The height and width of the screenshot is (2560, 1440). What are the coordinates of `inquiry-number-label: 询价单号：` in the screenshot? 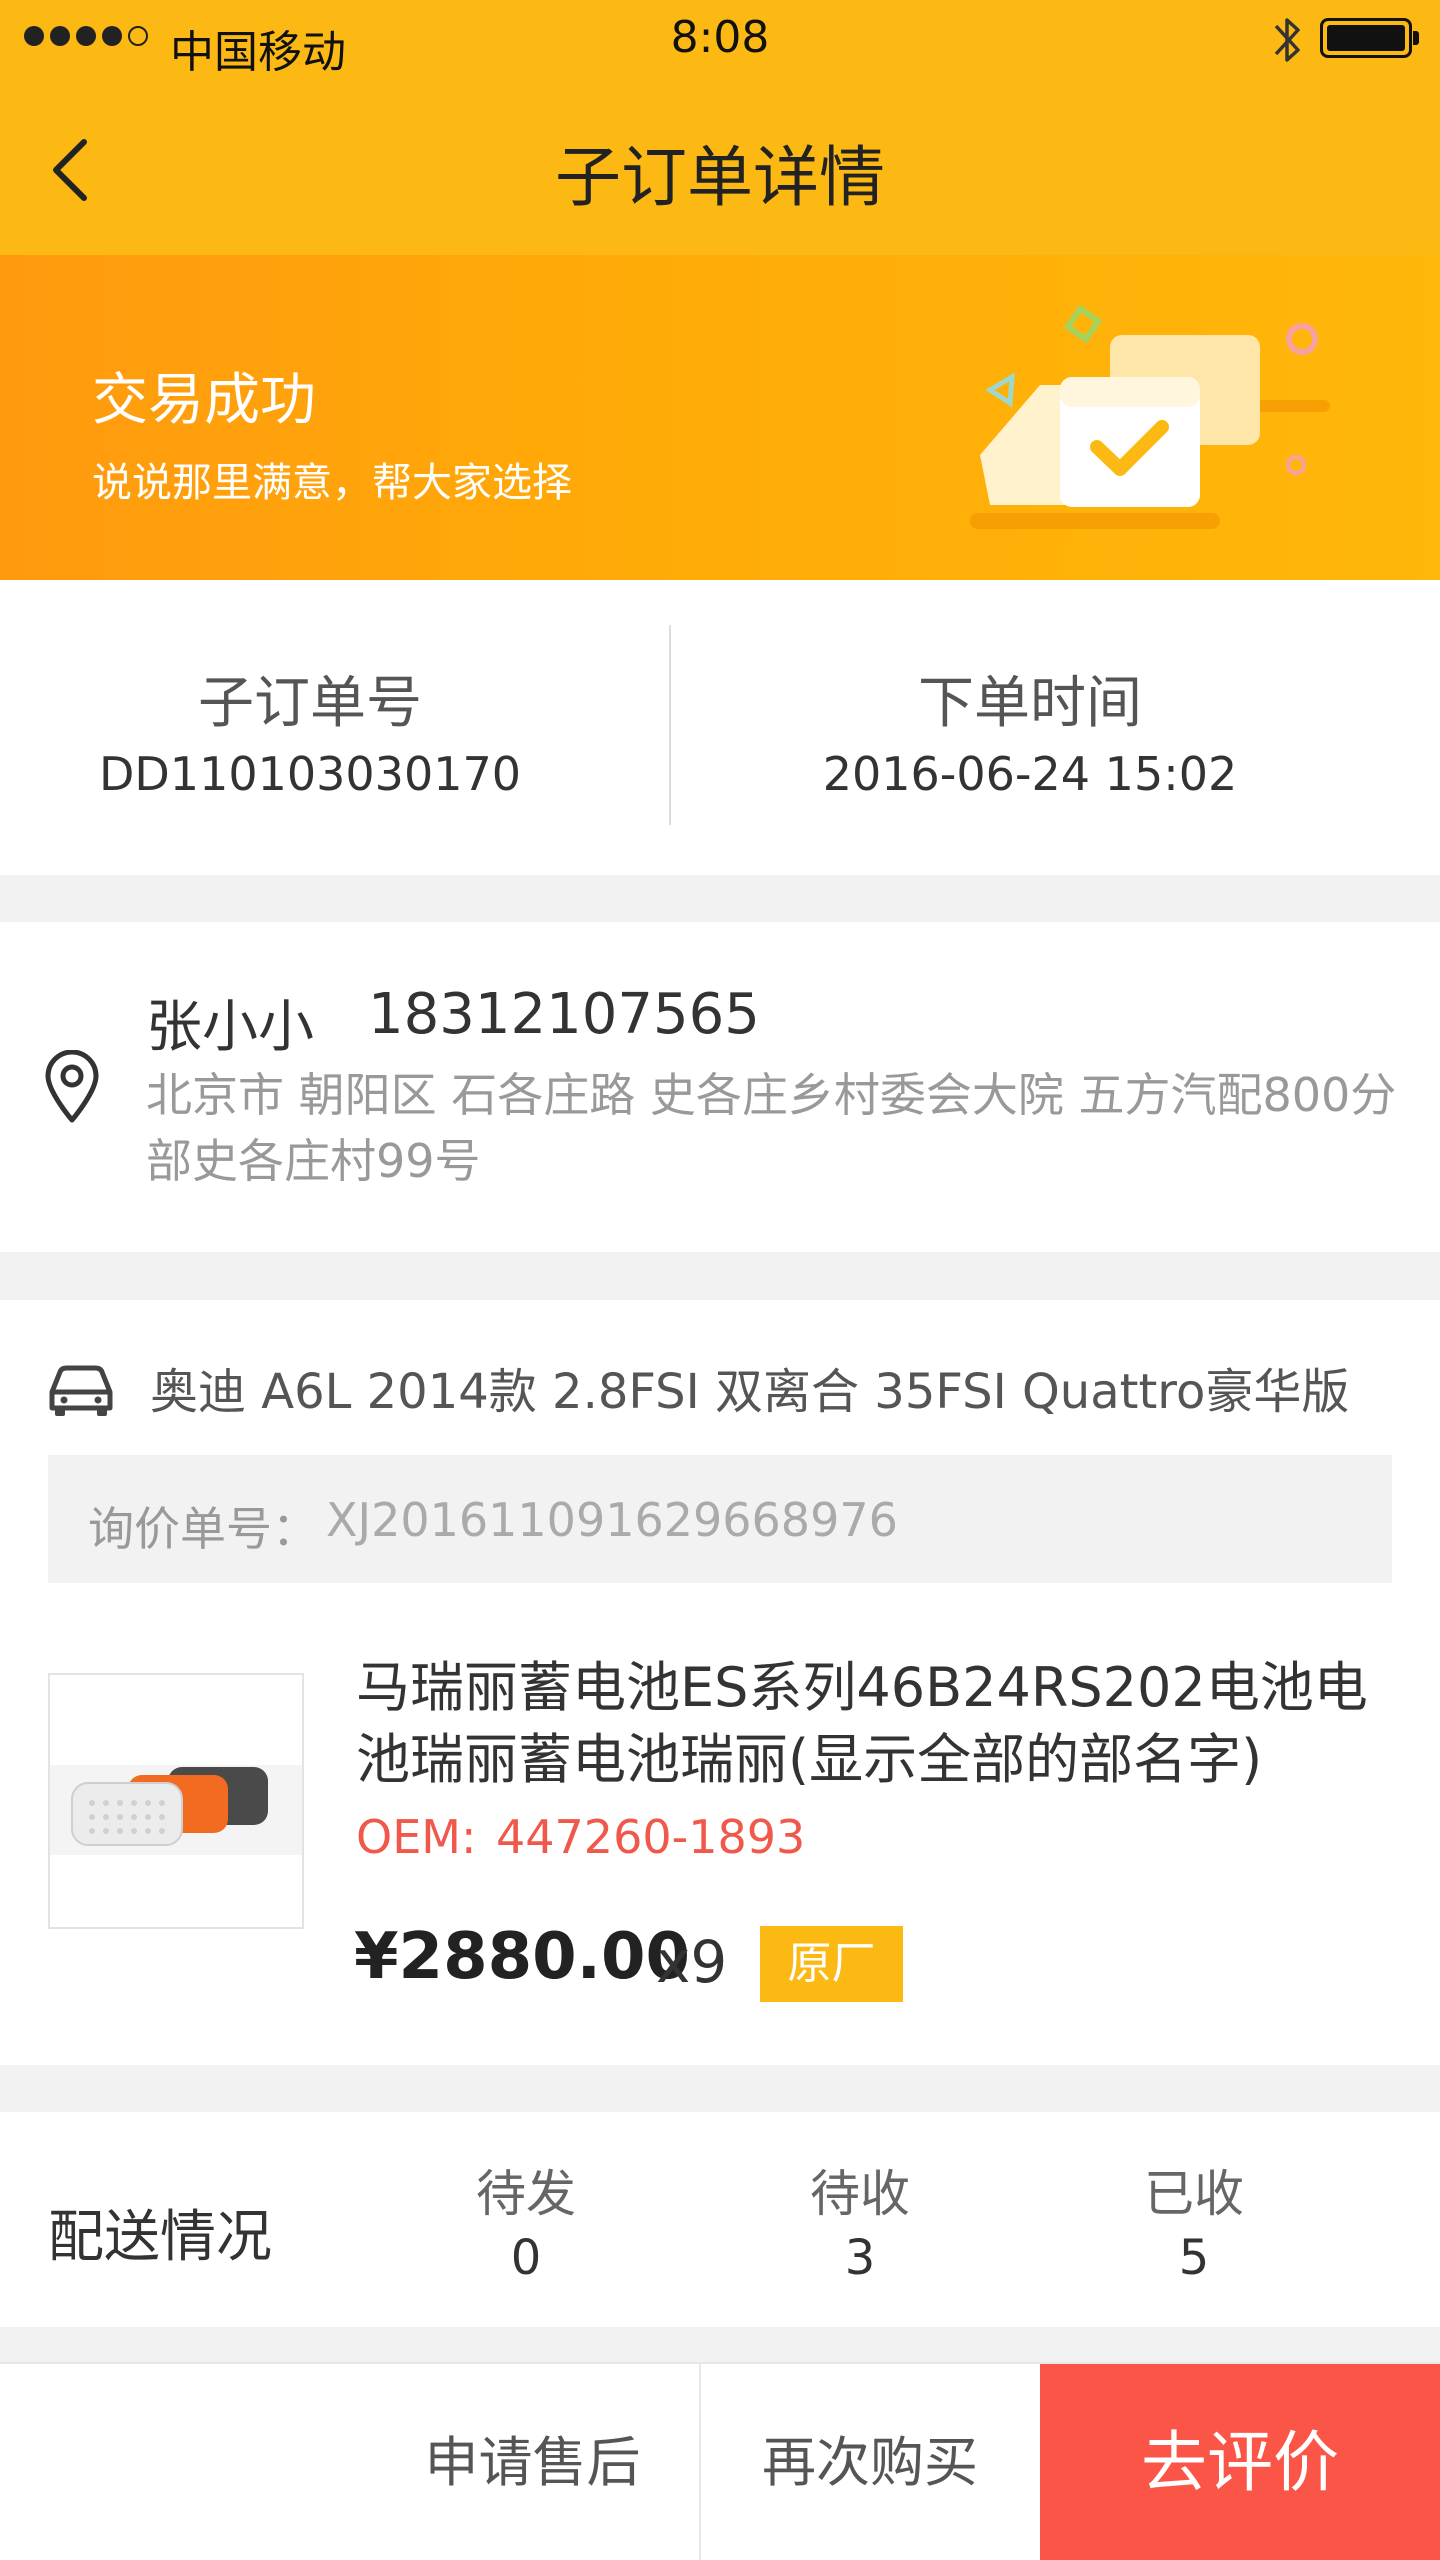 It's located at (203, 1529).